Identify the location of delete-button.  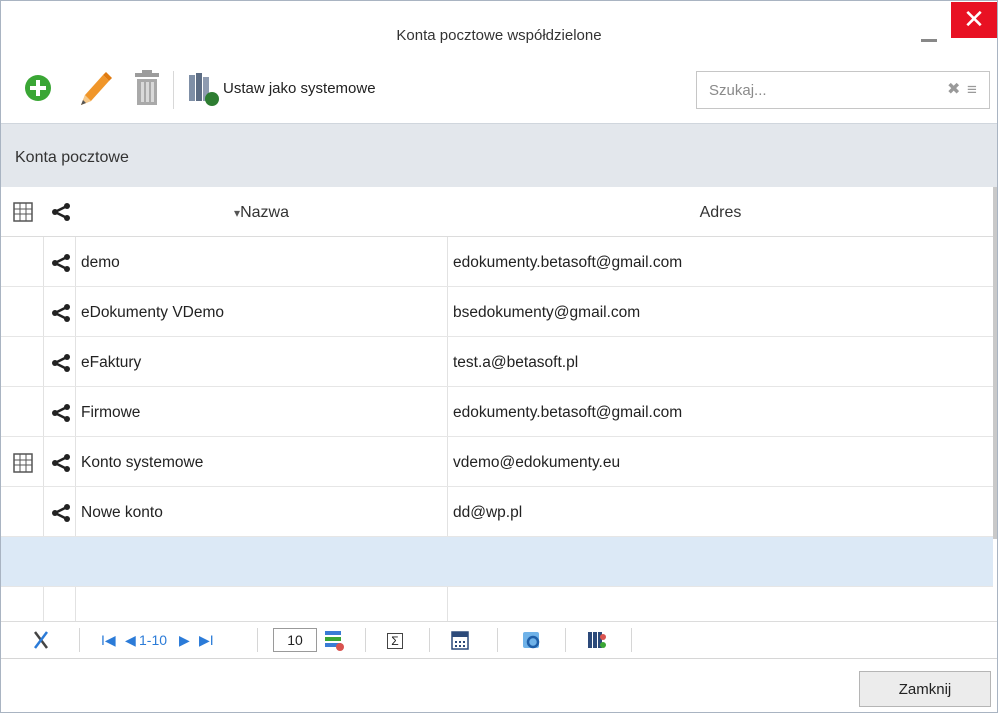
(147, 89).